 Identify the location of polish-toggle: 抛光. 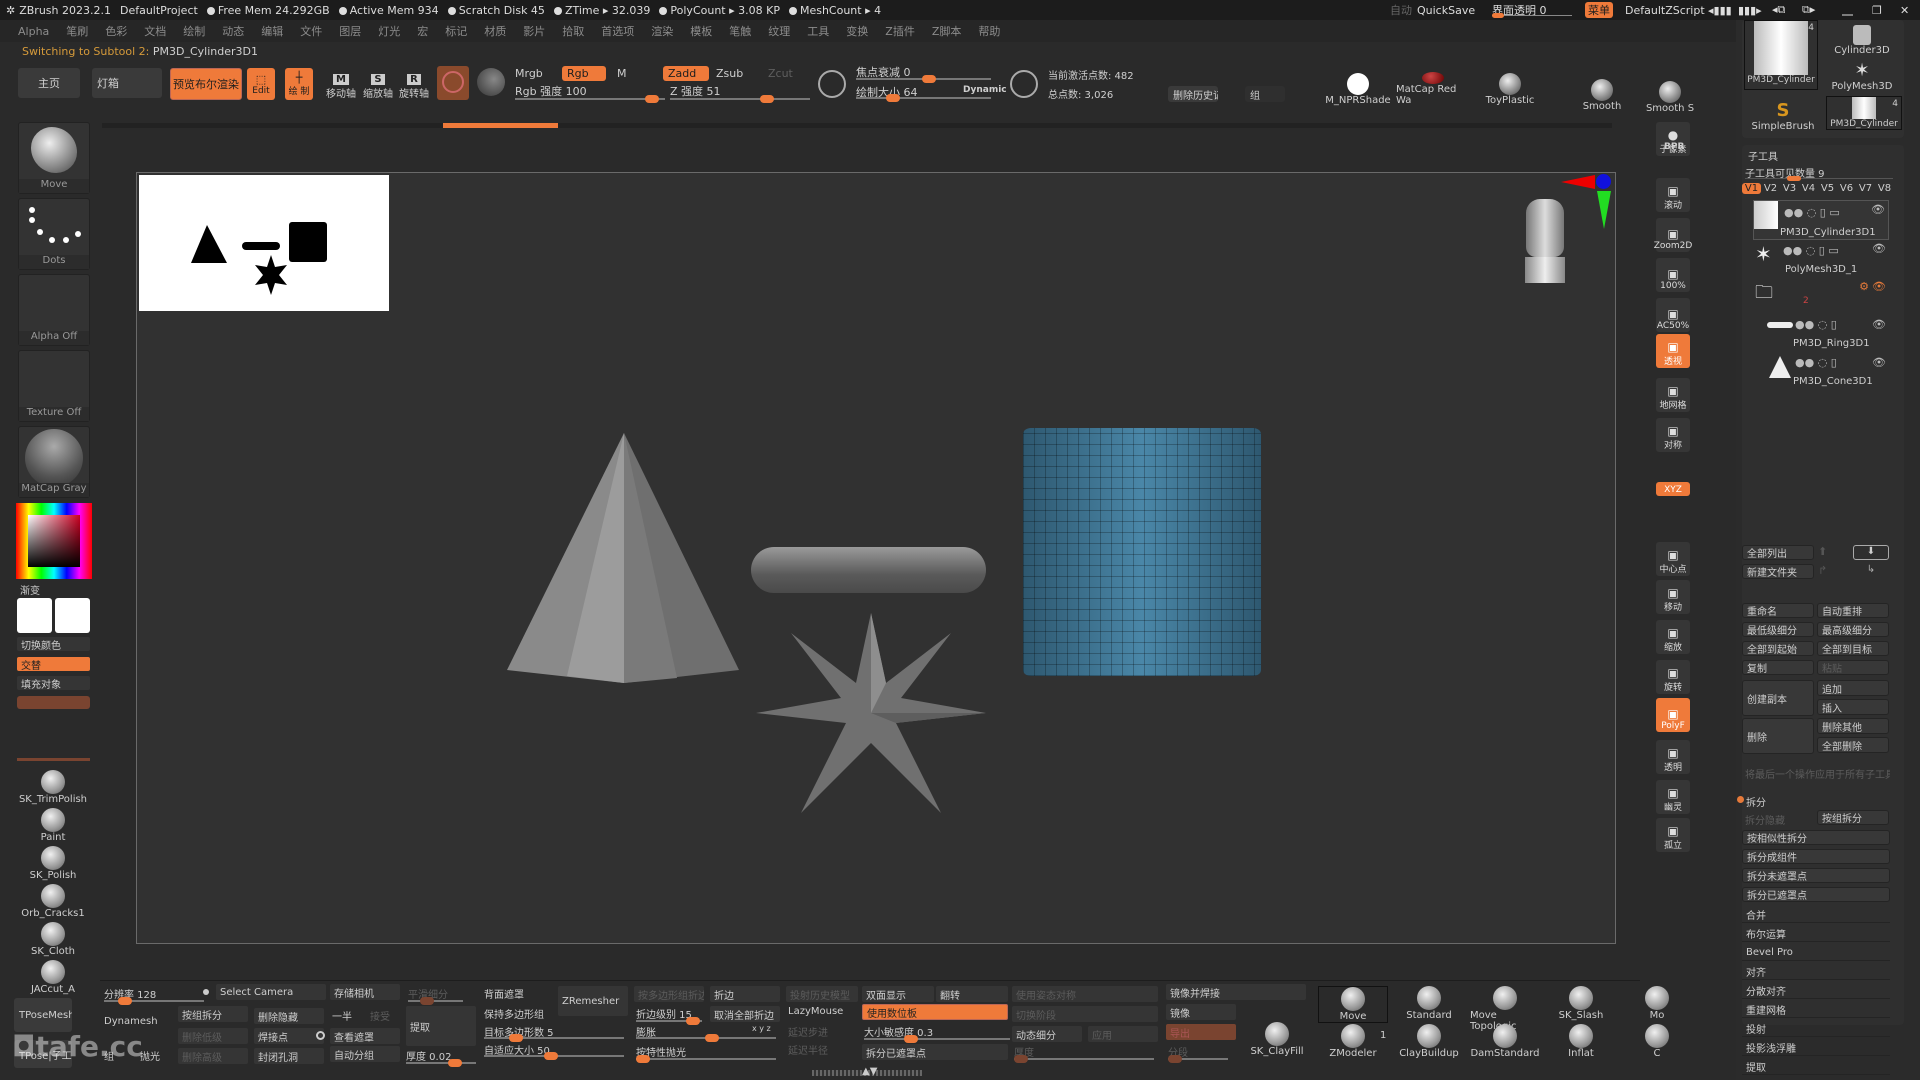
(150, 1055).